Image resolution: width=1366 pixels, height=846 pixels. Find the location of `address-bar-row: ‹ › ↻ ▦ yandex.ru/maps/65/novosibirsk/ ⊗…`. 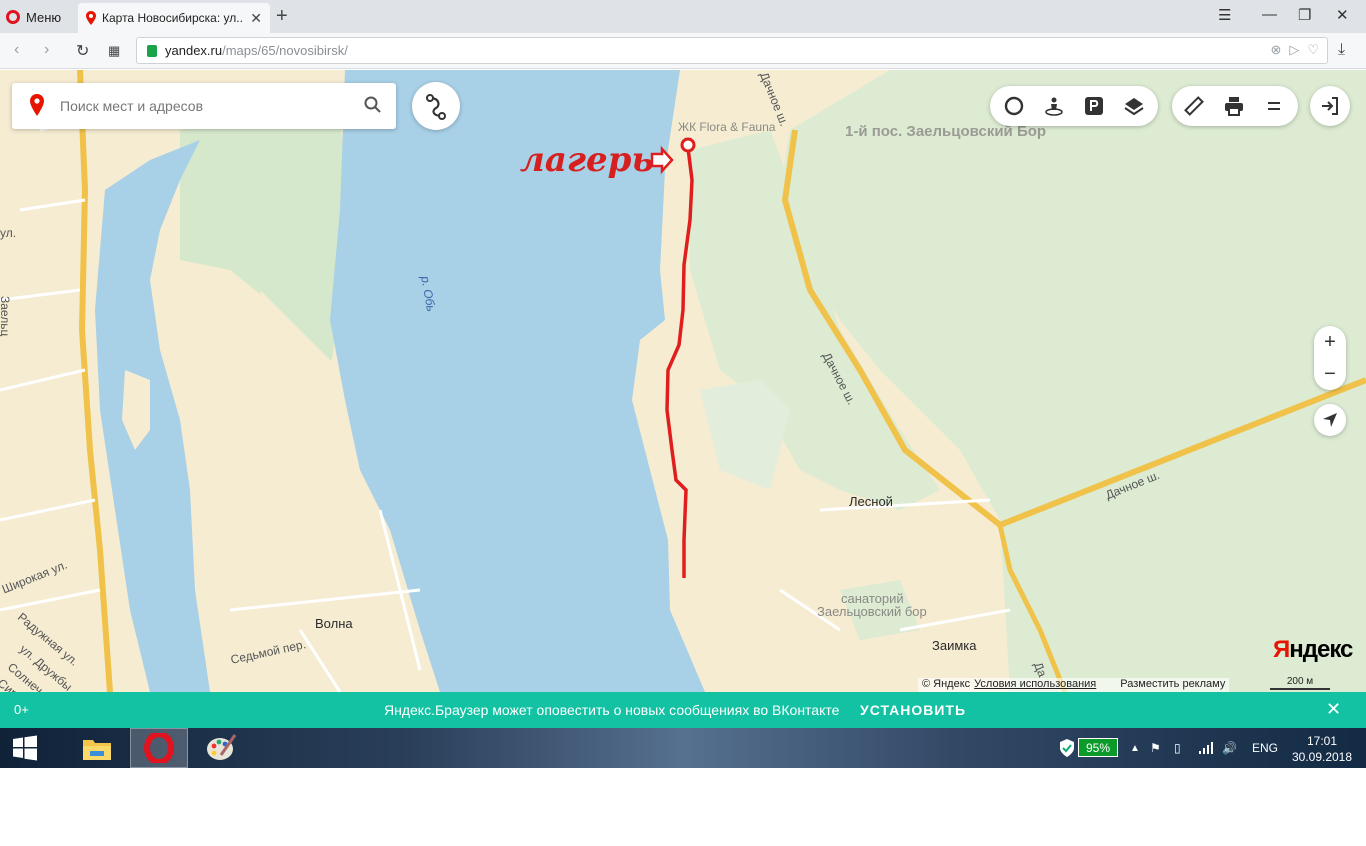

address-bar-row: ‹ › ↻ ▦ yandex.ru/maps/65/novosibirsk/ ⊗… is located at coordinates (683, 51).